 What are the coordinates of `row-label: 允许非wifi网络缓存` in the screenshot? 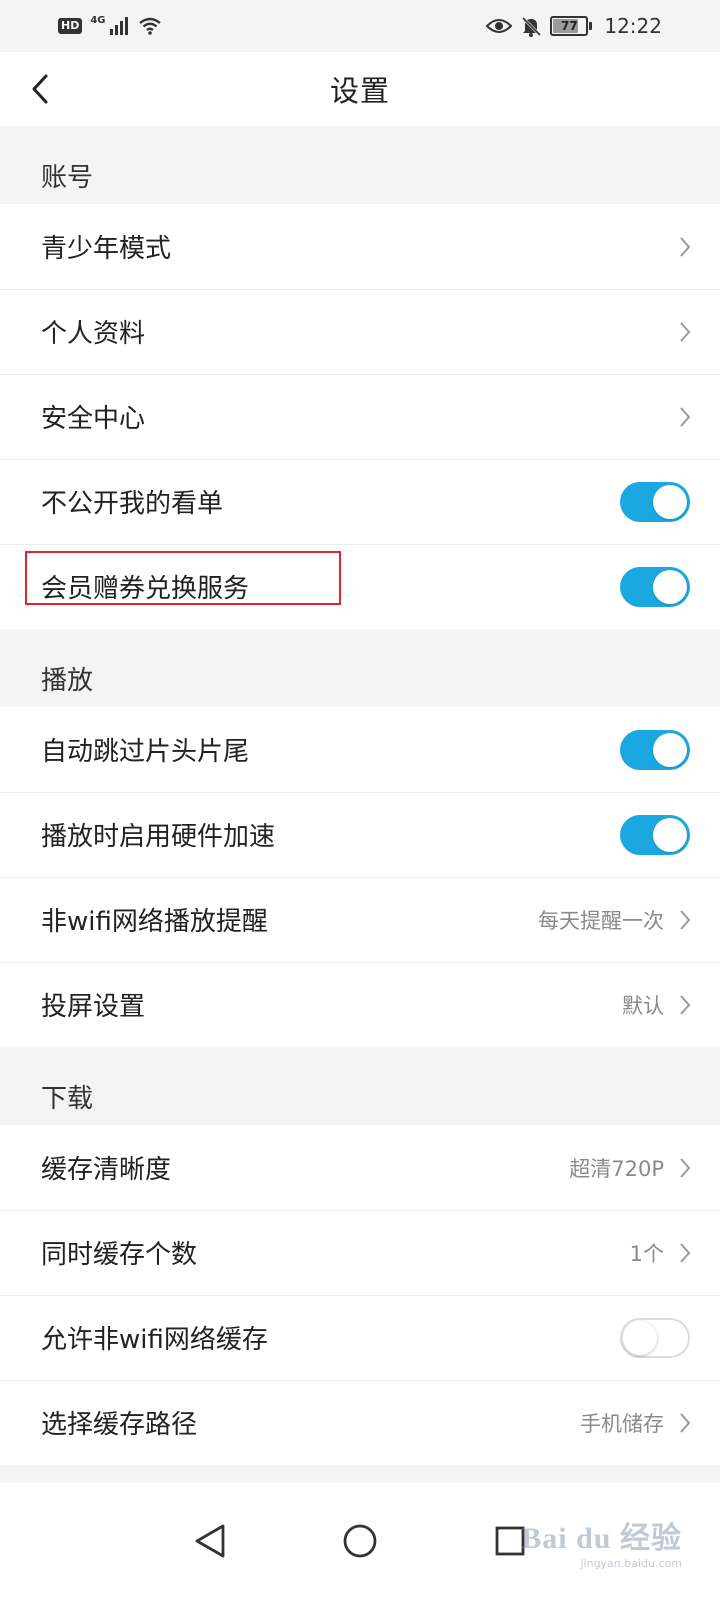 It's located at (154, 1340).